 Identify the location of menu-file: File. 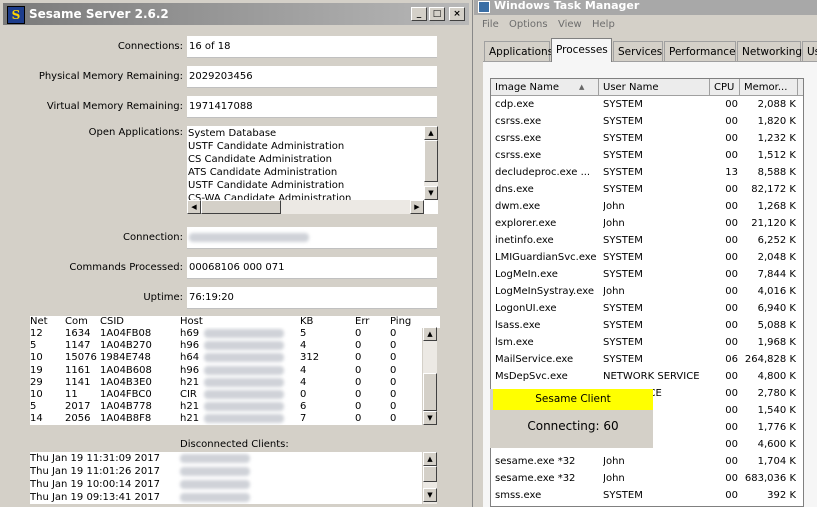
(490, 24).